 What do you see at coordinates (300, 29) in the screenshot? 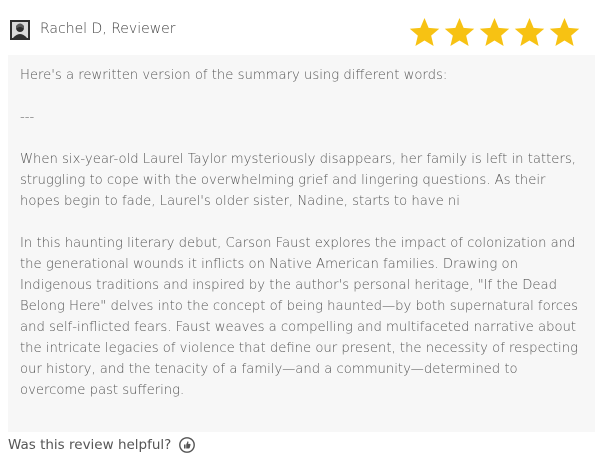
I see `review-header: Rachel D, Reviewer` at bounding box center [300, 29].